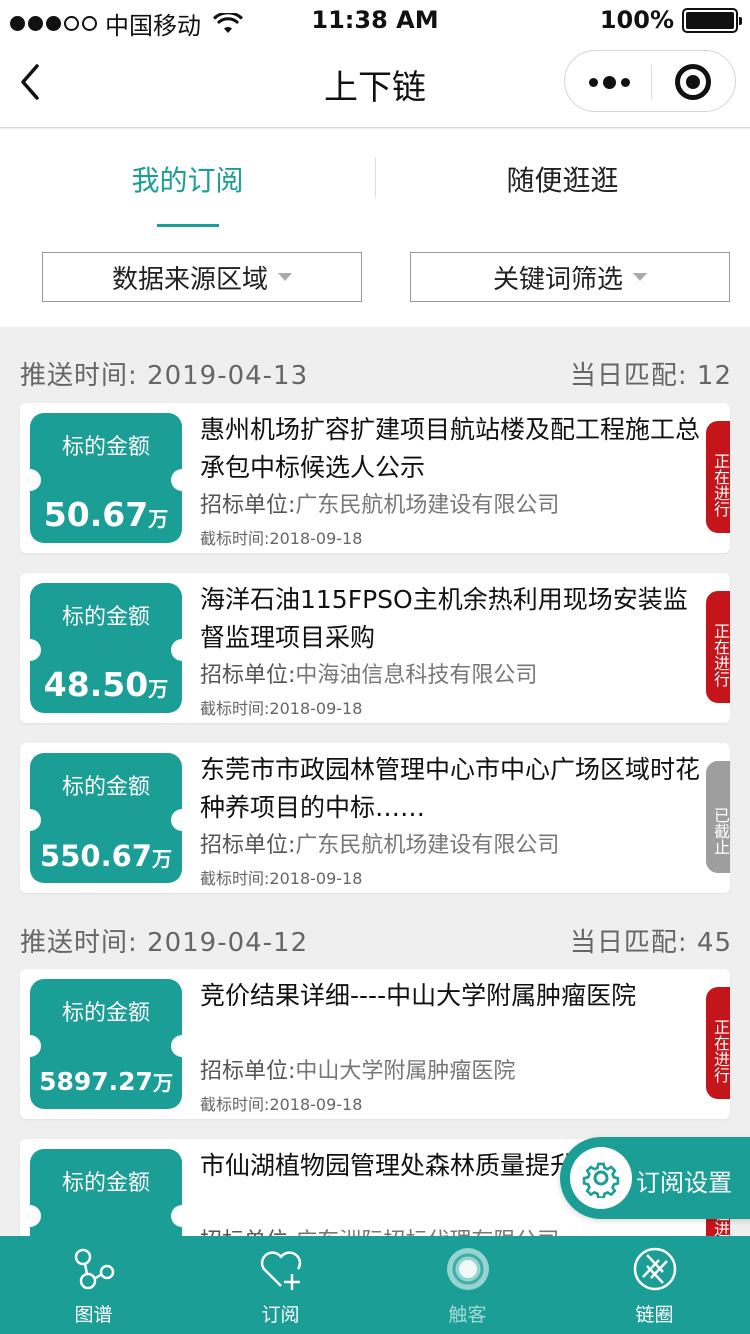 Image resolution: width=750 pixels, height=1334 pixels. I want to click on amount-value: 5897.27万, so click(106, 1081).